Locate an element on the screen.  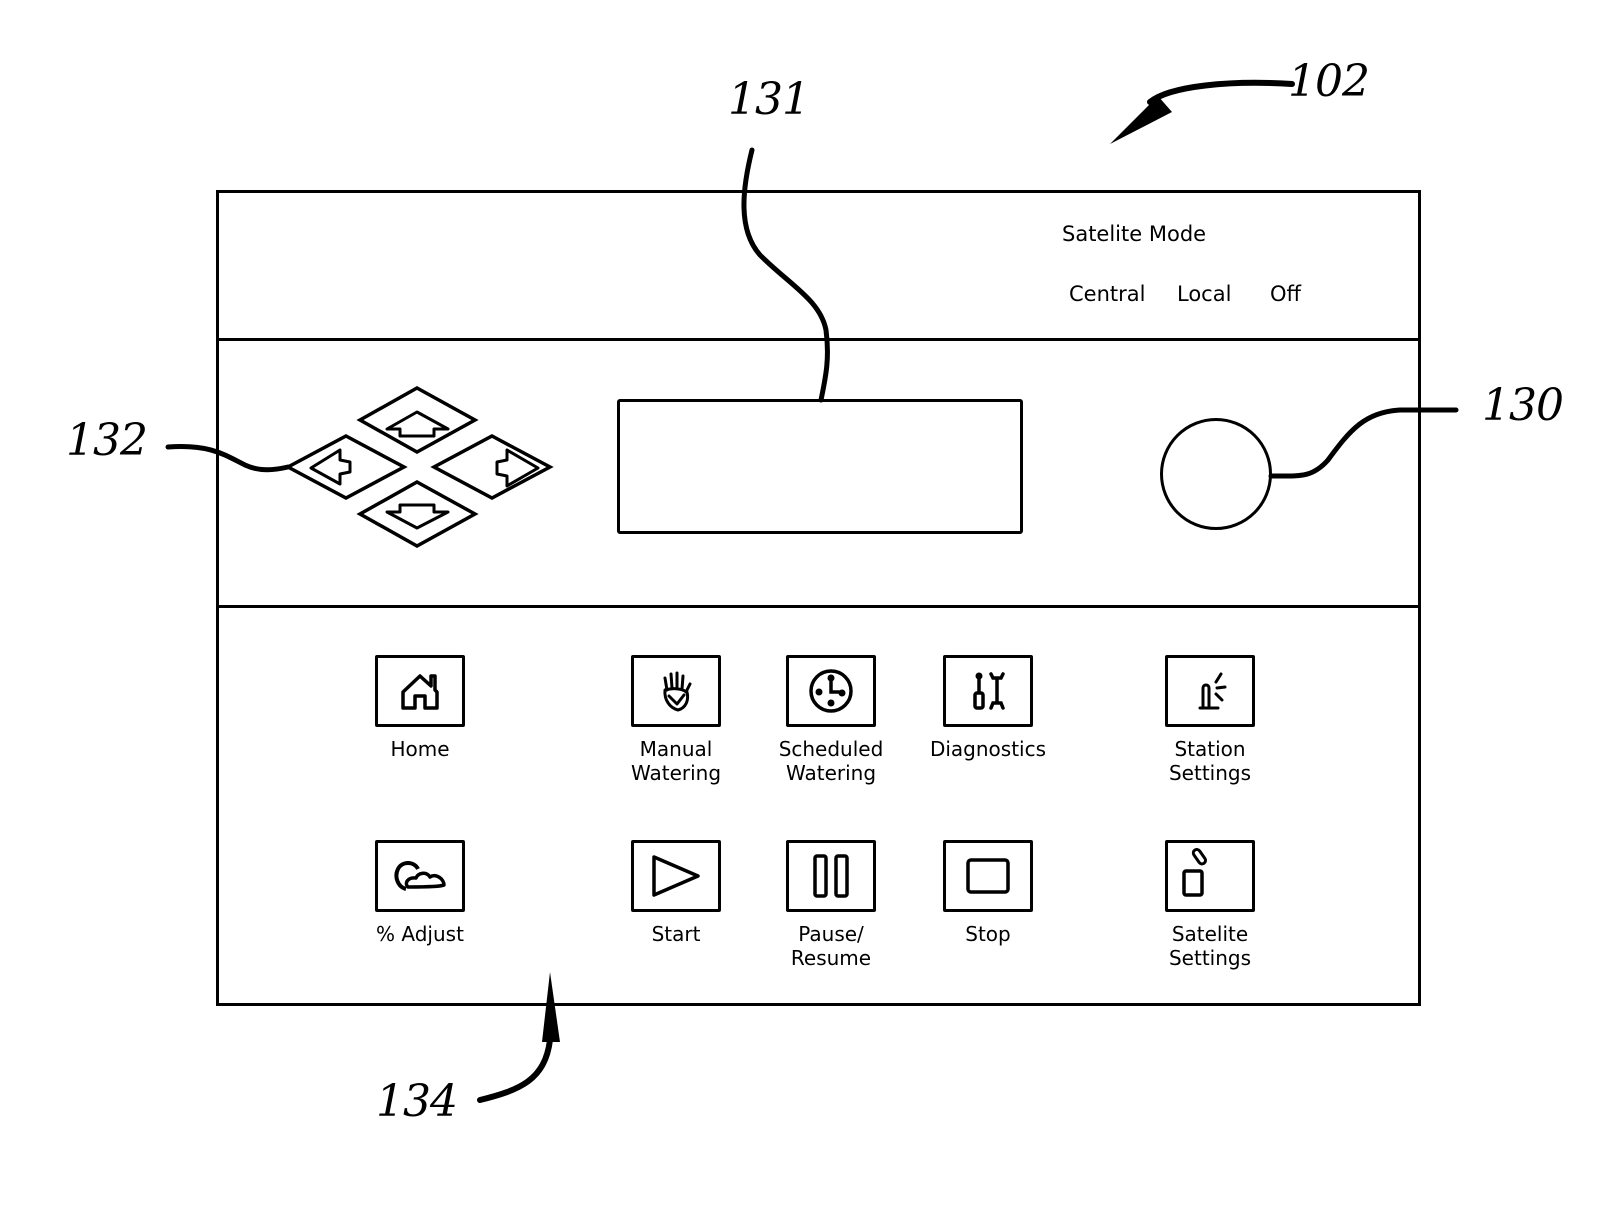
house-icon is located at coordinates (420, 692).